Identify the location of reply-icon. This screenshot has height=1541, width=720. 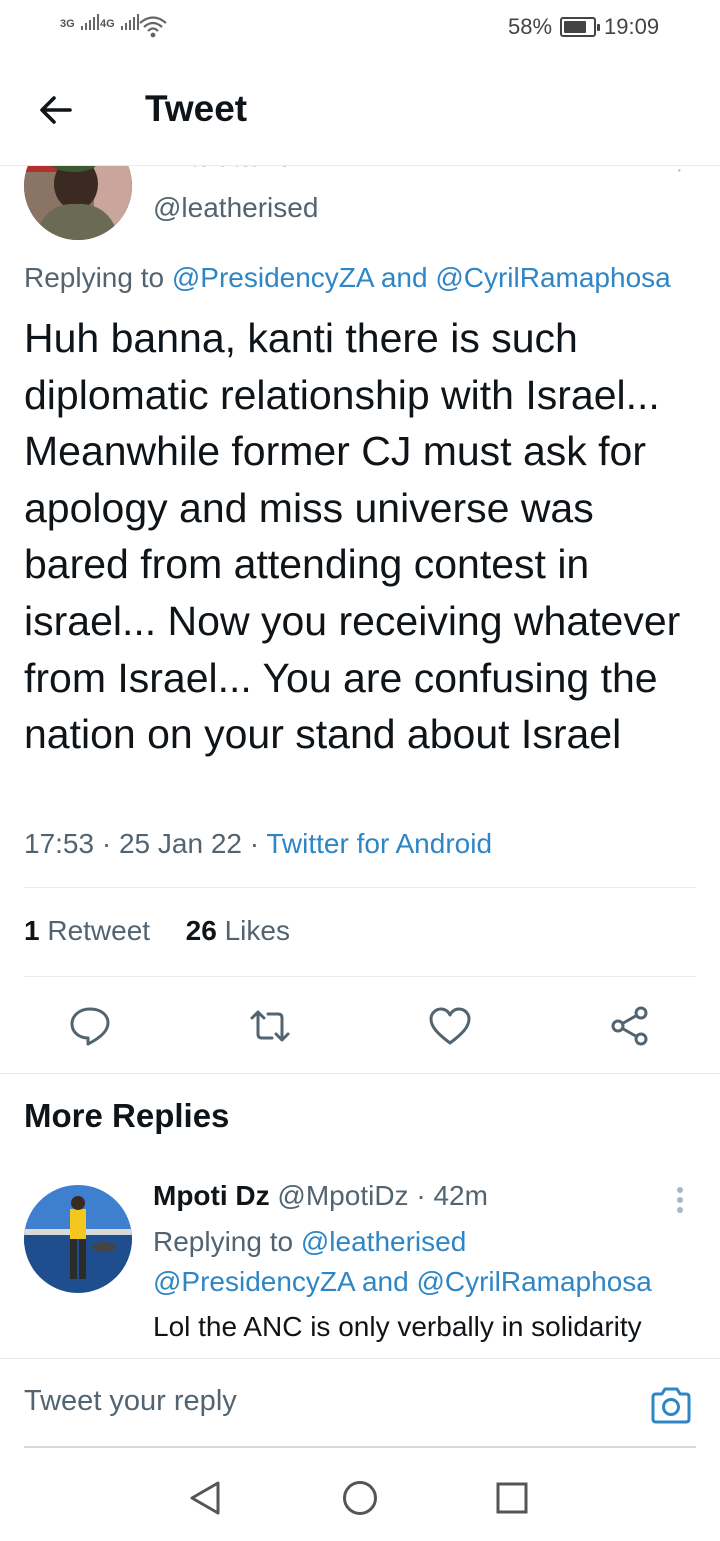
(90, 1026).